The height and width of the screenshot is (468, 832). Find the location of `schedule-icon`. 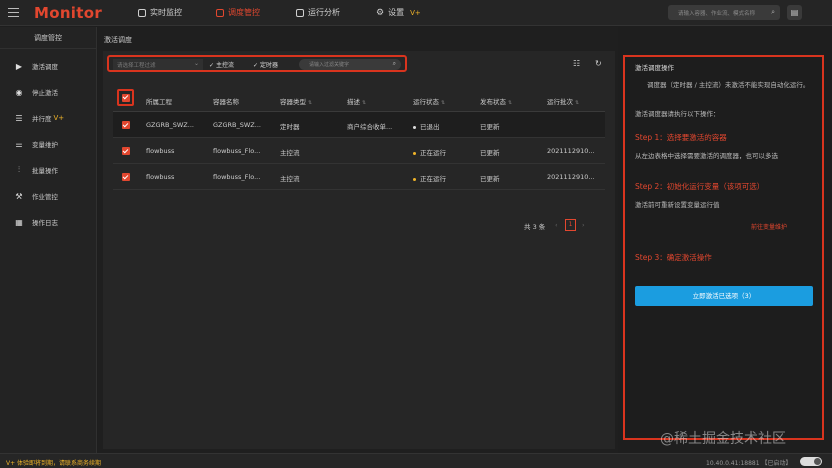

schedule-icon is located at coordinates (220, 12).